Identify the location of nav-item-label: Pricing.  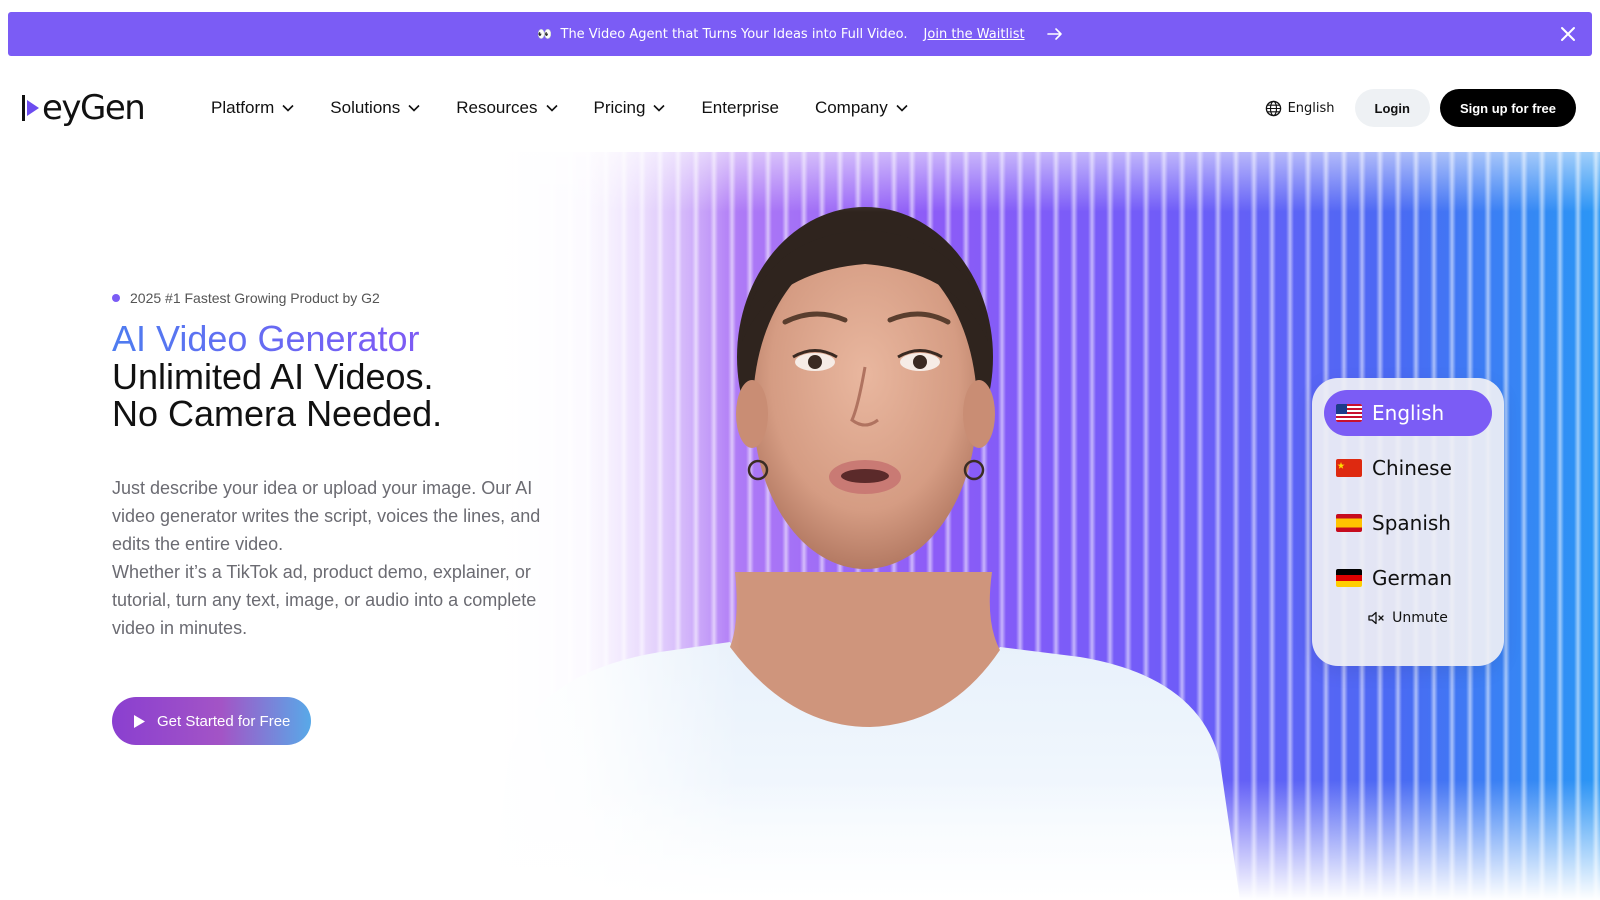
(619, 107).